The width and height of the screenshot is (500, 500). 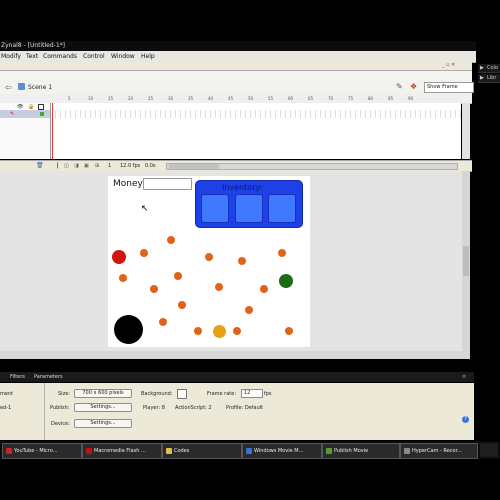 I want to click on menu-help: Help, so click(x=148, y=56).